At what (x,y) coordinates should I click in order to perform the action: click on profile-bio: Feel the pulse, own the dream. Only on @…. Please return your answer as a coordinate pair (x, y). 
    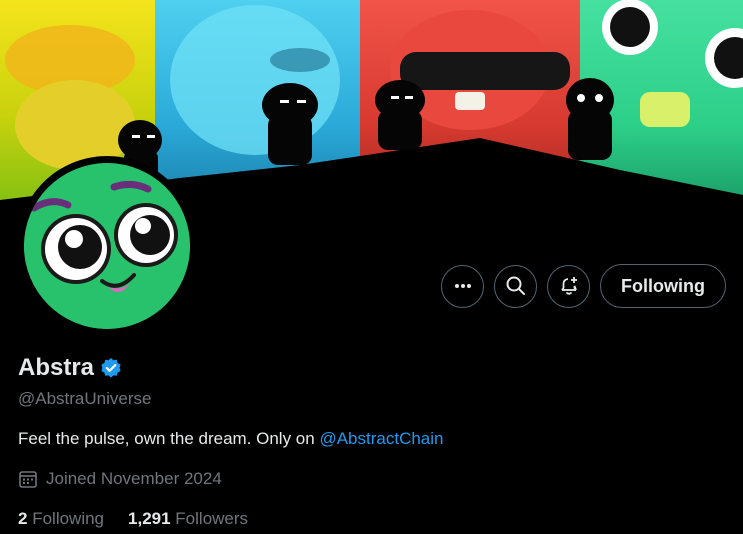
    Looking at the image, I should click on (230, 439).